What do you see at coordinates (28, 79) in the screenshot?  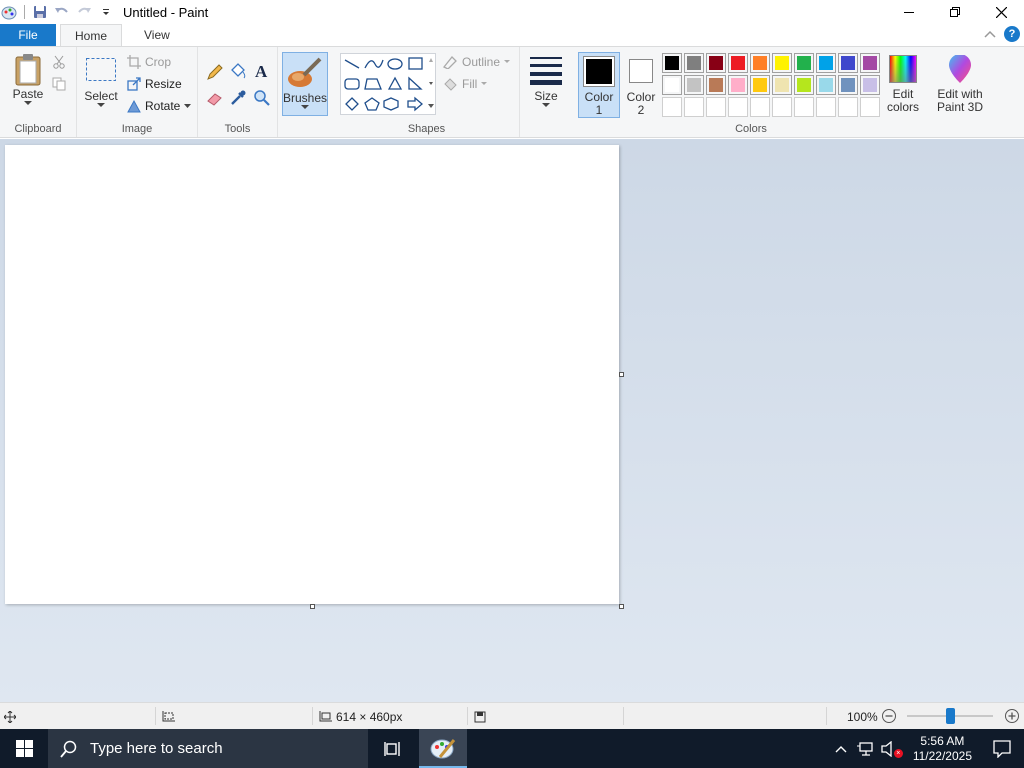 I see `paste-button: Paste` at bounding box center [28, 79].